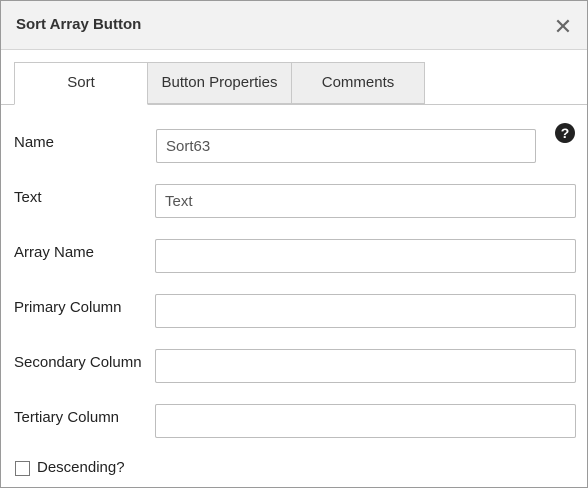 The image size is (588, 488). Describe the element at coordinates (365, 421) in the screenshot. I see `tertiary-column-field` at that location.